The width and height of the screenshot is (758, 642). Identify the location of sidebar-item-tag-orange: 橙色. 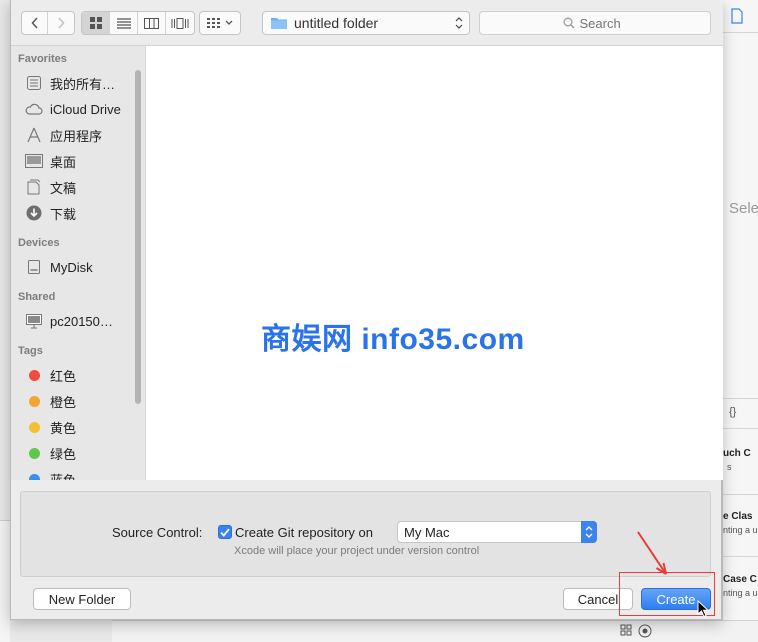
(50, 401).